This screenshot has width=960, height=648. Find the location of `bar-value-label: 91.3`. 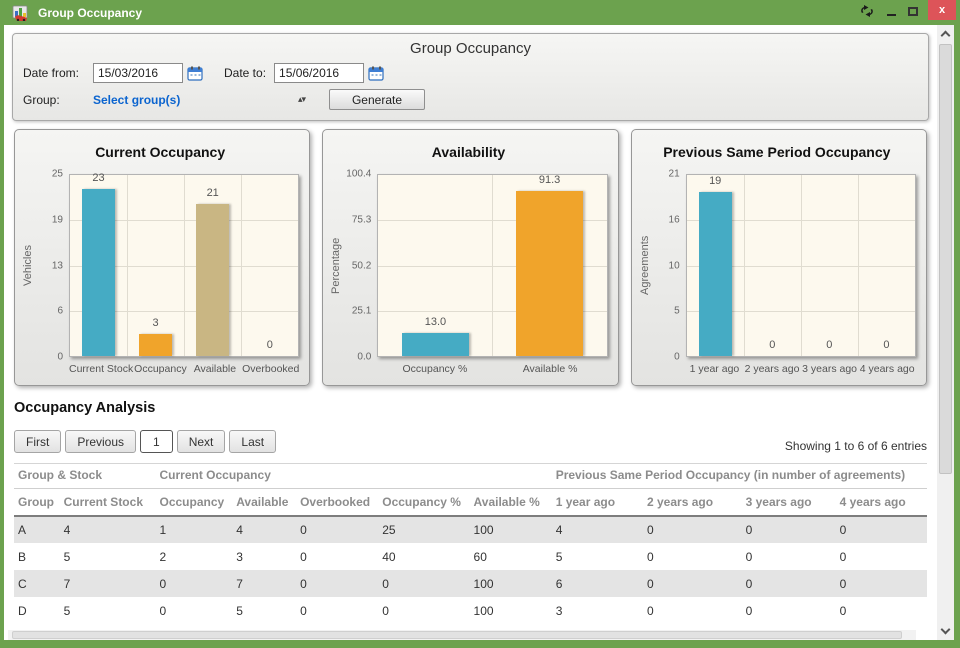

bar-value-label: 91.3 is located at coordinates (549, 180).